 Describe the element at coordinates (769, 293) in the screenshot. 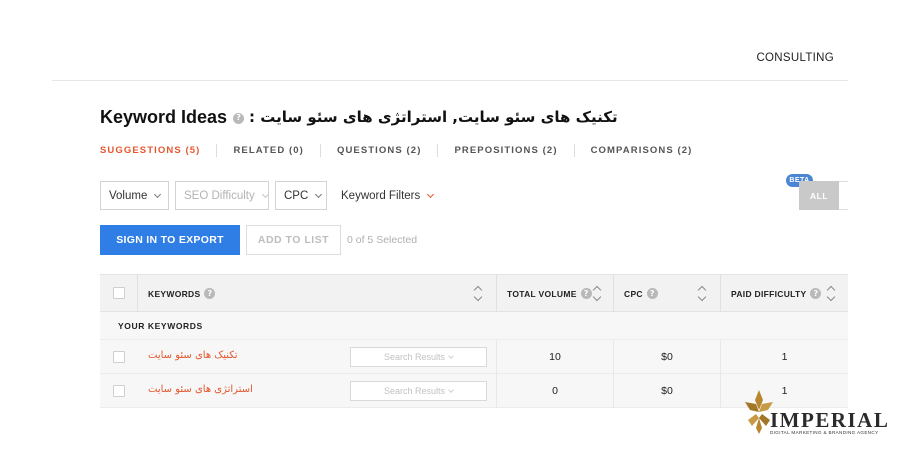

I see `column-header-paid-difficulty-label: PAID DIFFICULTY` at that location.